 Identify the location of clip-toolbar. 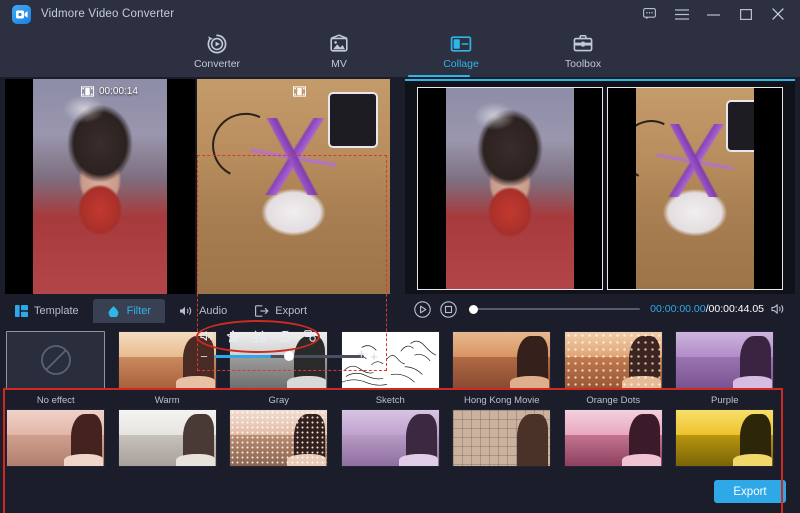
(259, 336).